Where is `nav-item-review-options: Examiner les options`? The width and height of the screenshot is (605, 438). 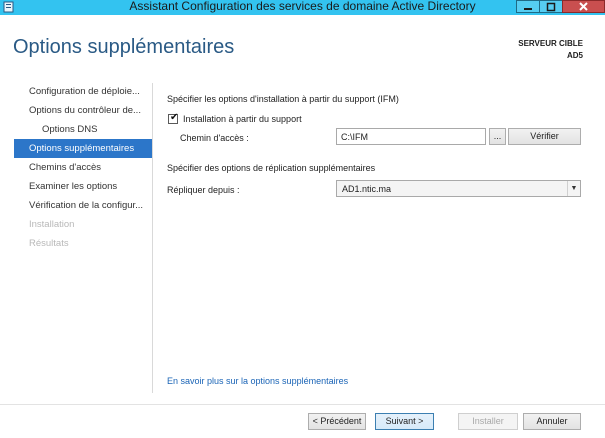 nav-item-review-options: Examiner les options is located at coordinates (83, 186).